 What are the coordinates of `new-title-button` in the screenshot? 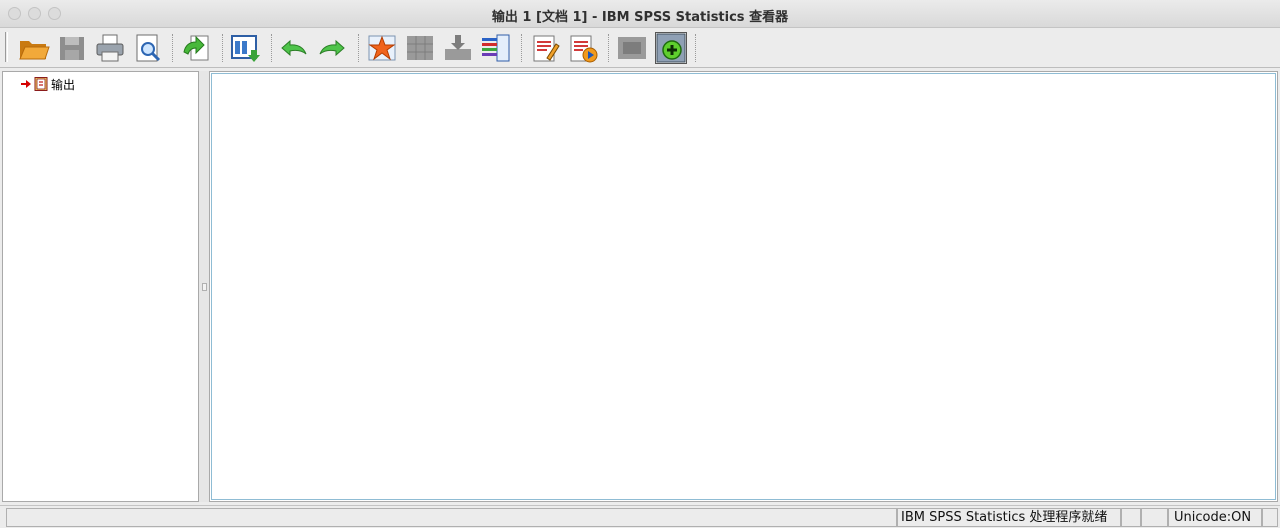 It's located at (545, 48).